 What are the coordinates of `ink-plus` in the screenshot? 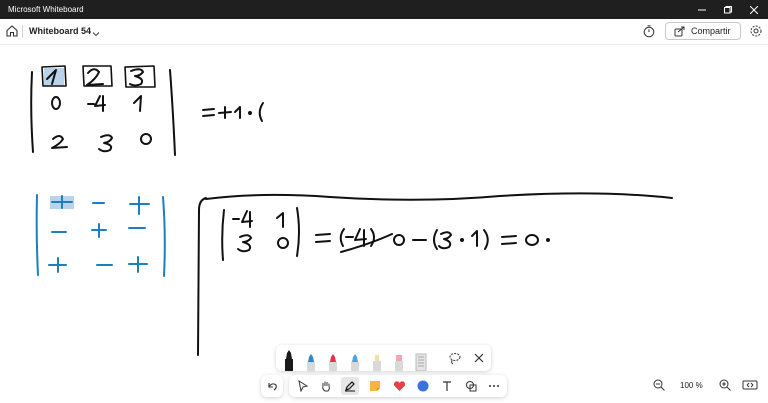 It's located at (225, 112).